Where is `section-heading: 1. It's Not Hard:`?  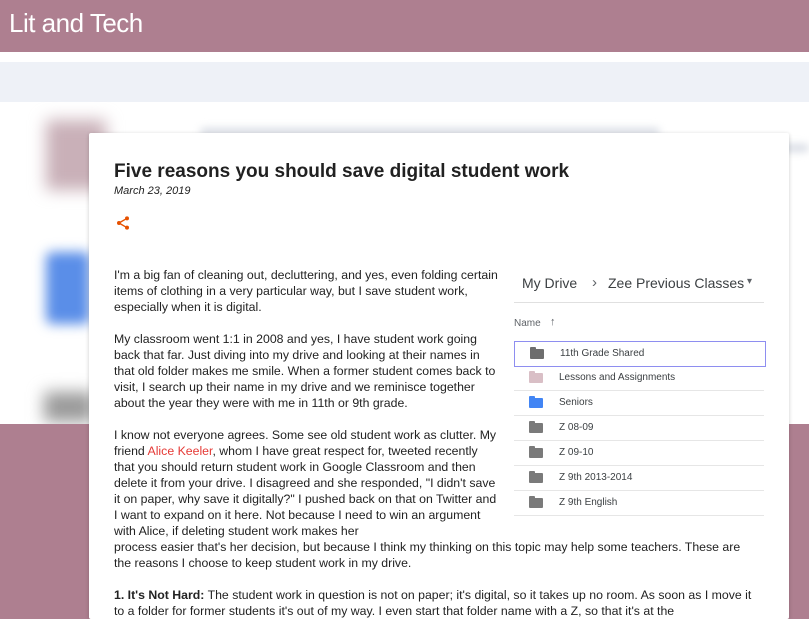 section-heading: 1. It's Not Hard: is located at coordinates (159, 595).